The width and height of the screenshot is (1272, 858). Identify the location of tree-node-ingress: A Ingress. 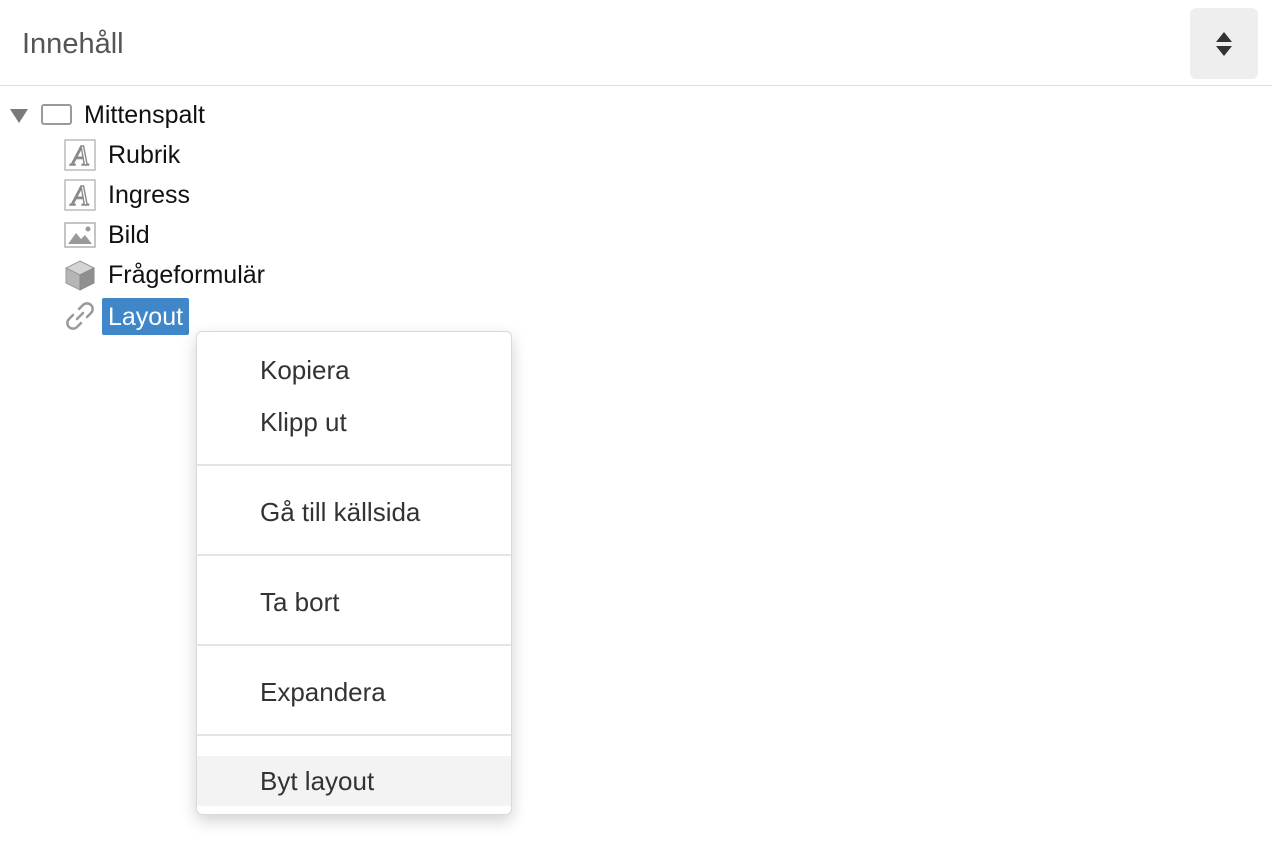
(127, 195).